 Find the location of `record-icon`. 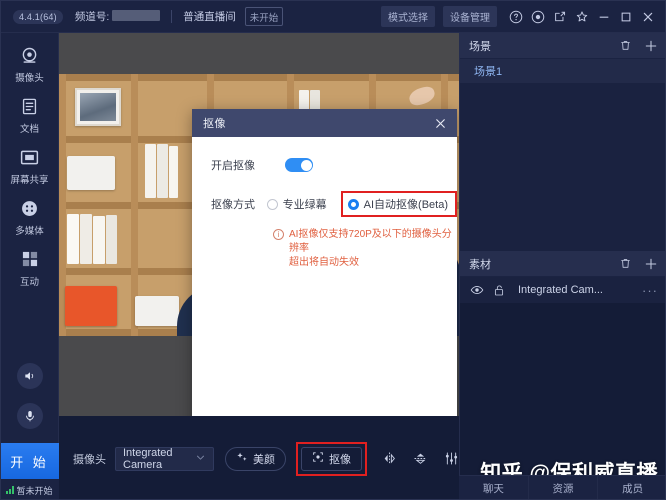

record-icon is located at coordinates (538, 17).